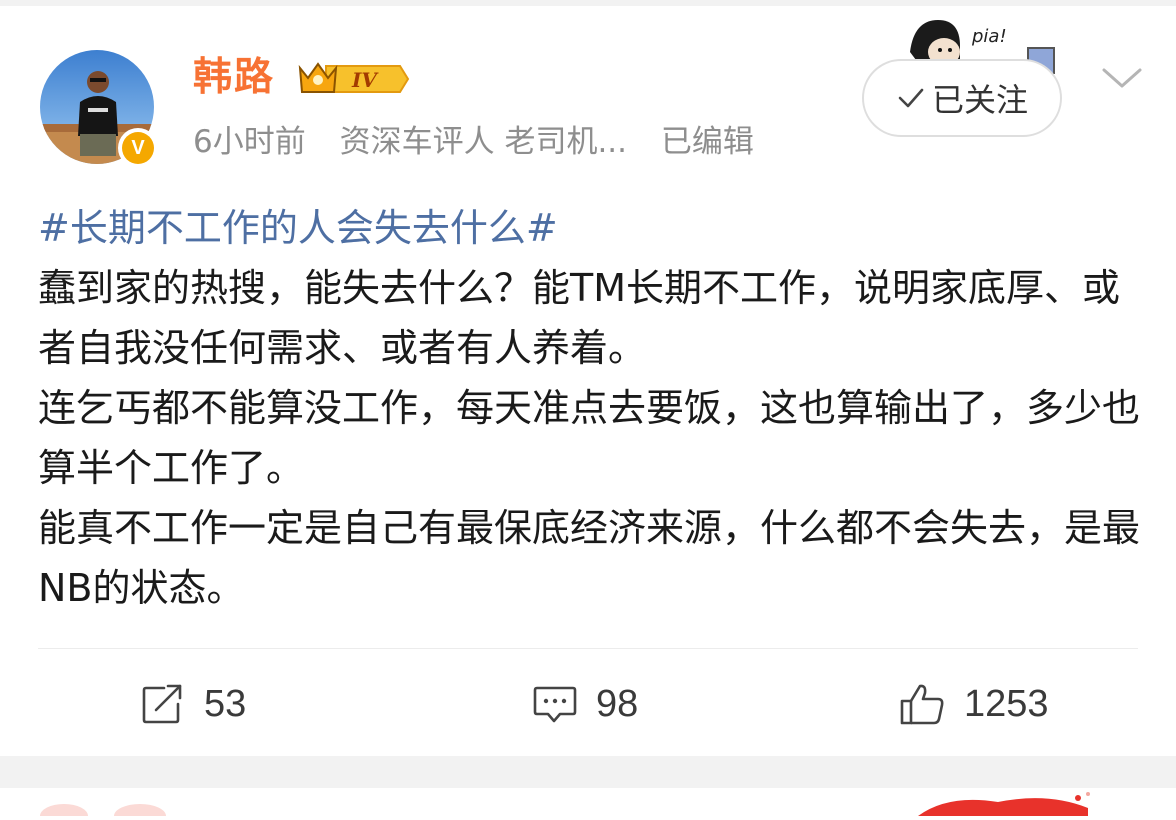 The width and height of the screenshot is (1176, 820). What do you see at coordinates (106, 809) in the screenshot?
I see `next-post-avatar-decoration` at bounding box center [106, 809].